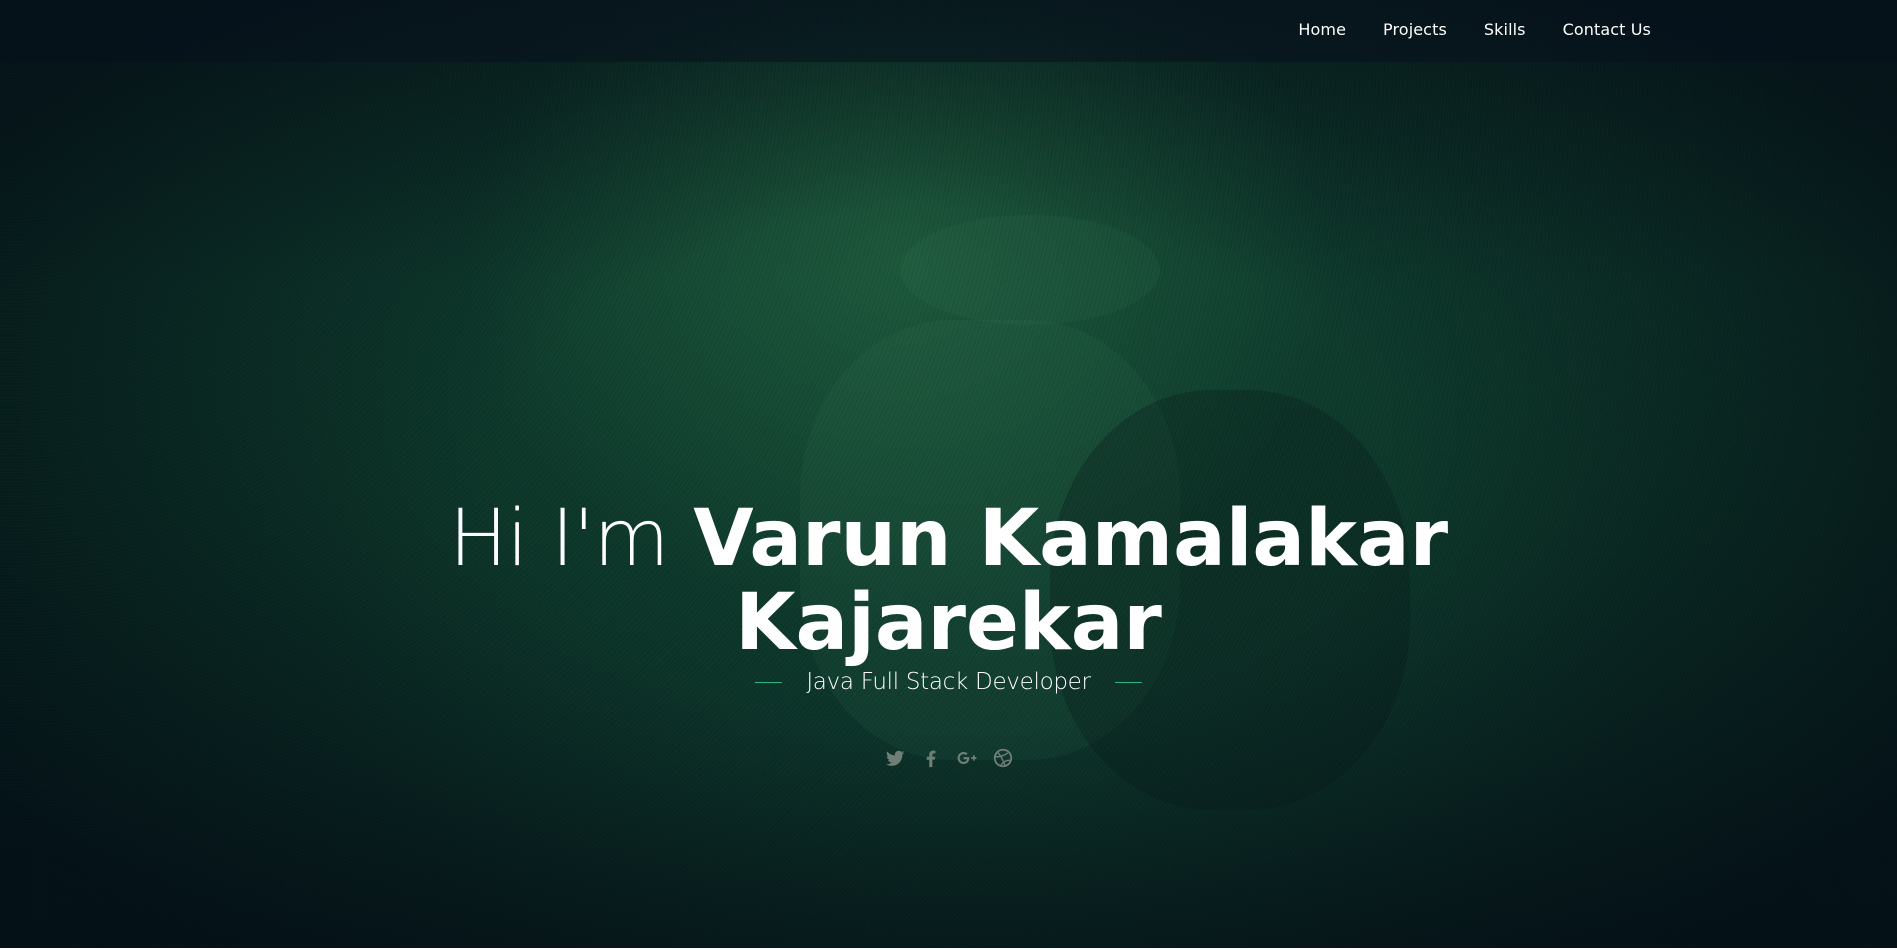  What do you see at coordinates (769, 682) in the screenshot?
I see `subtitle-left-divider` at bounding box center [769, 682].